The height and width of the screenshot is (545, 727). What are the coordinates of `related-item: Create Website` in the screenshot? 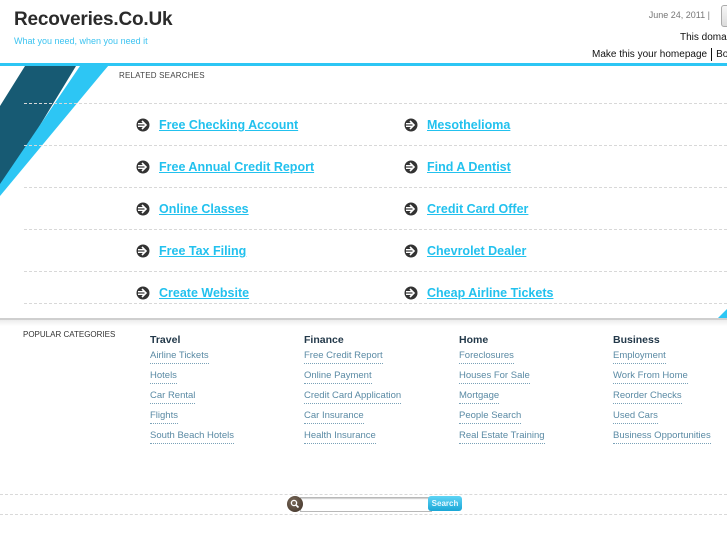 It's located at (192, 293).